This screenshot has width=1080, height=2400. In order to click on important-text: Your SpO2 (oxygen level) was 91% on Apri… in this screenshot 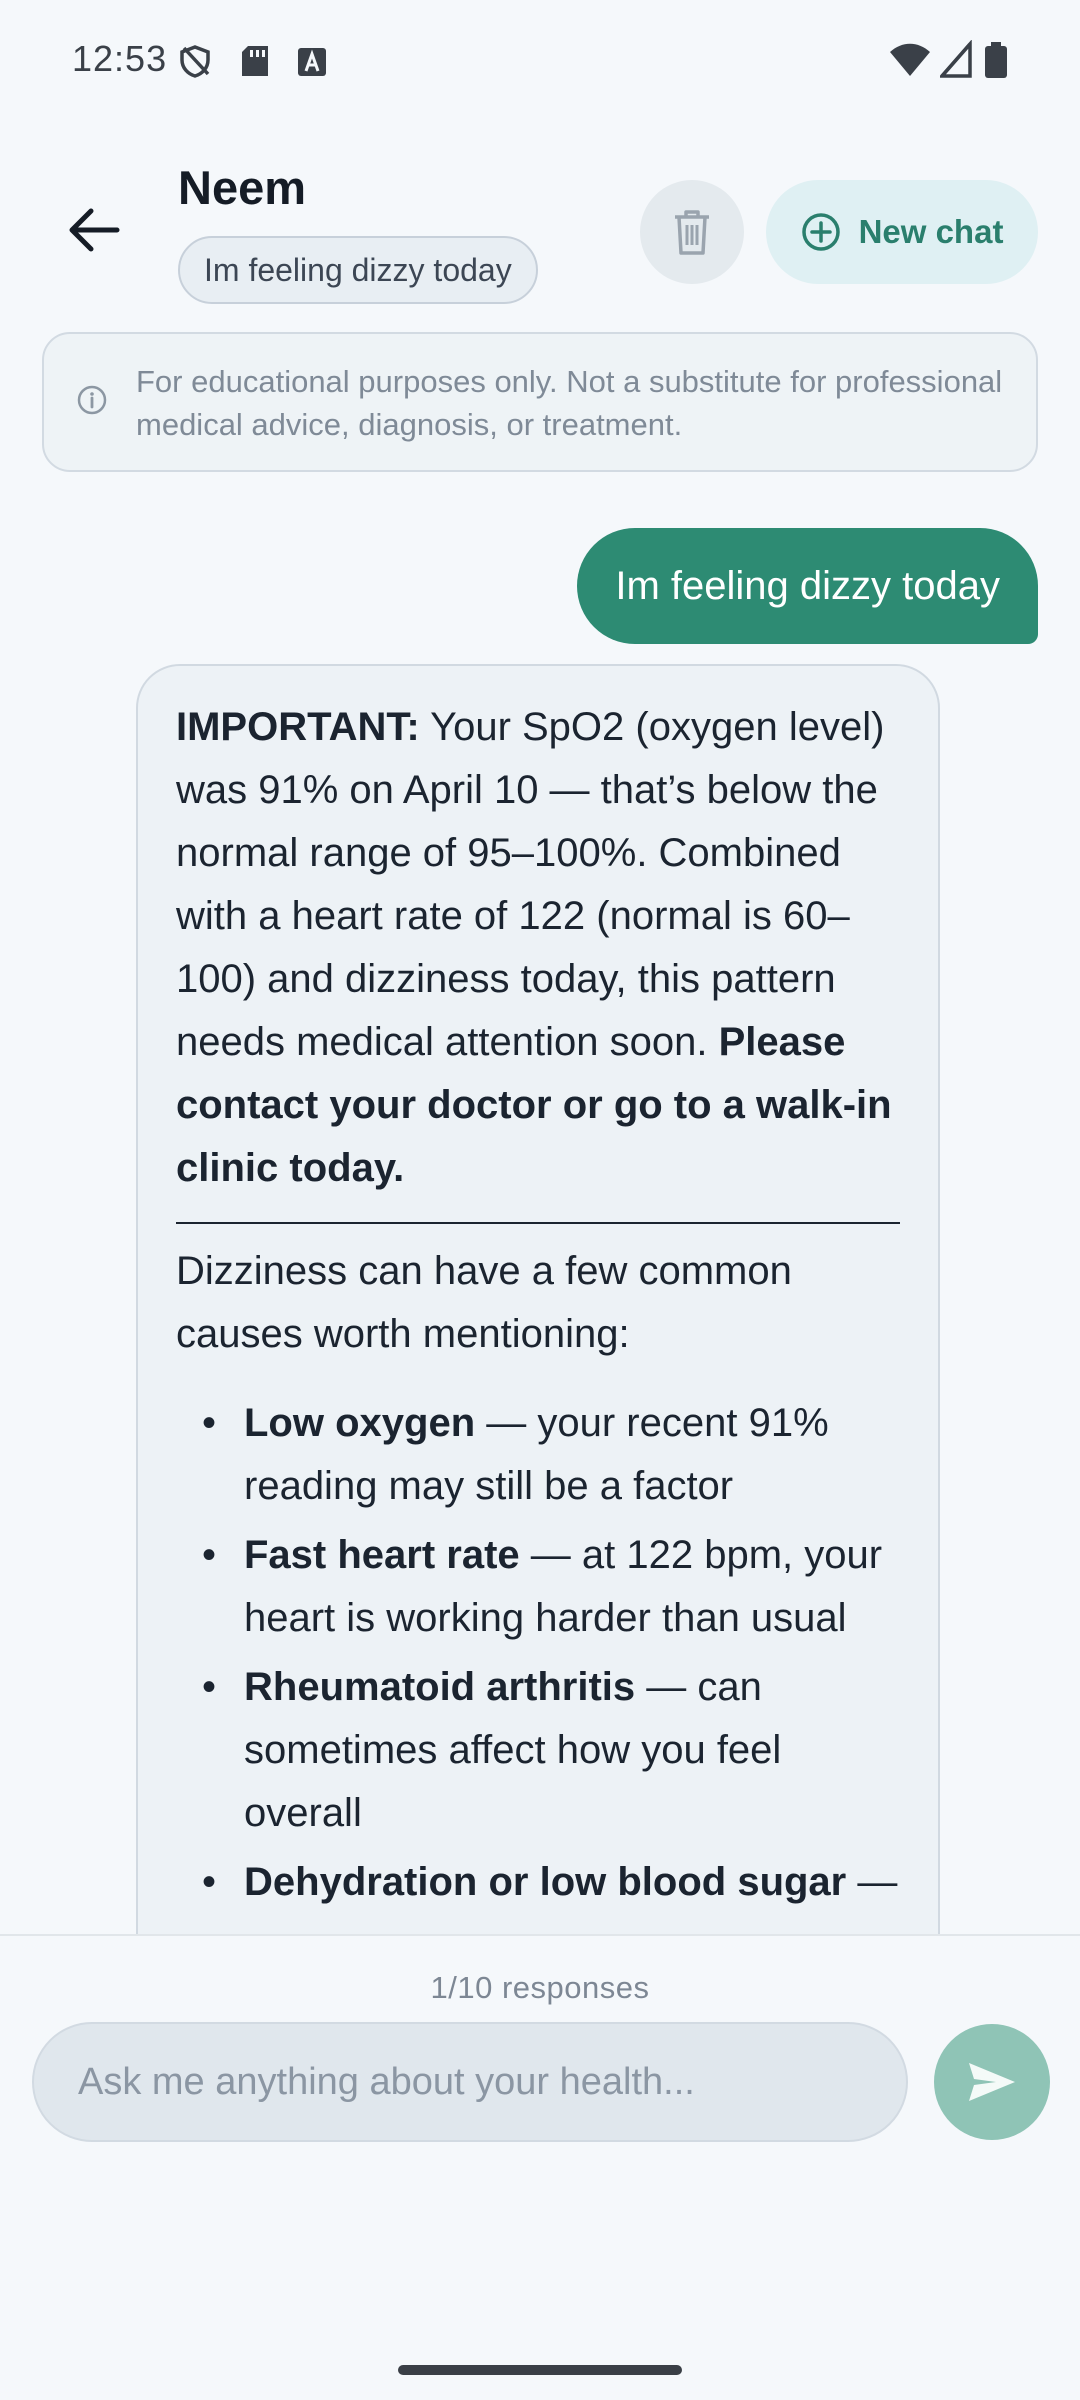, I will do `click(530, 884)`.